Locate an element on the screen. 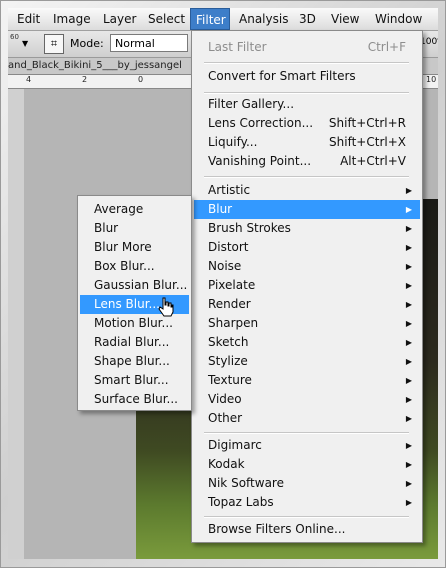  menu-3d: 3D is located at coordinates (307, 19).